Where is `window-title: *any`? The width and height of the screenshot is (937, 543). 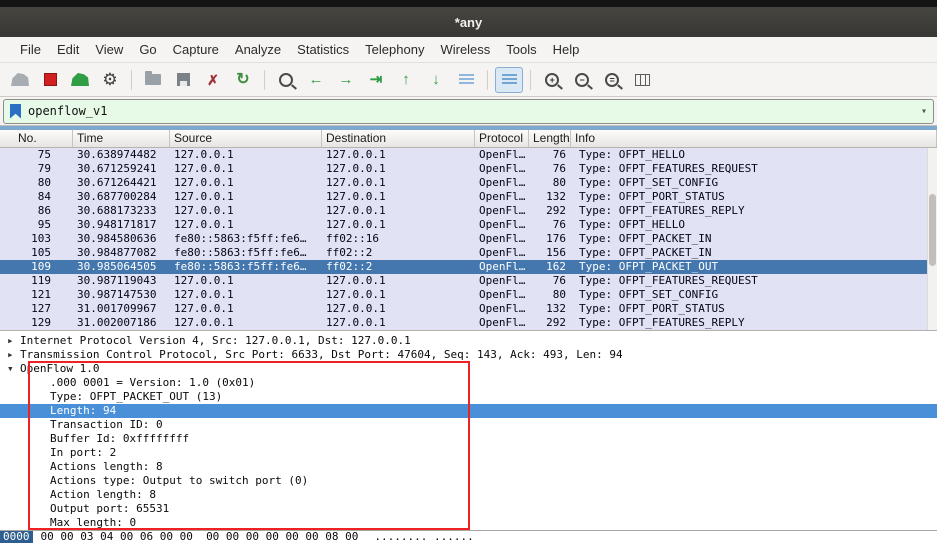 window-title: *any is located at coordinates (468, 22).